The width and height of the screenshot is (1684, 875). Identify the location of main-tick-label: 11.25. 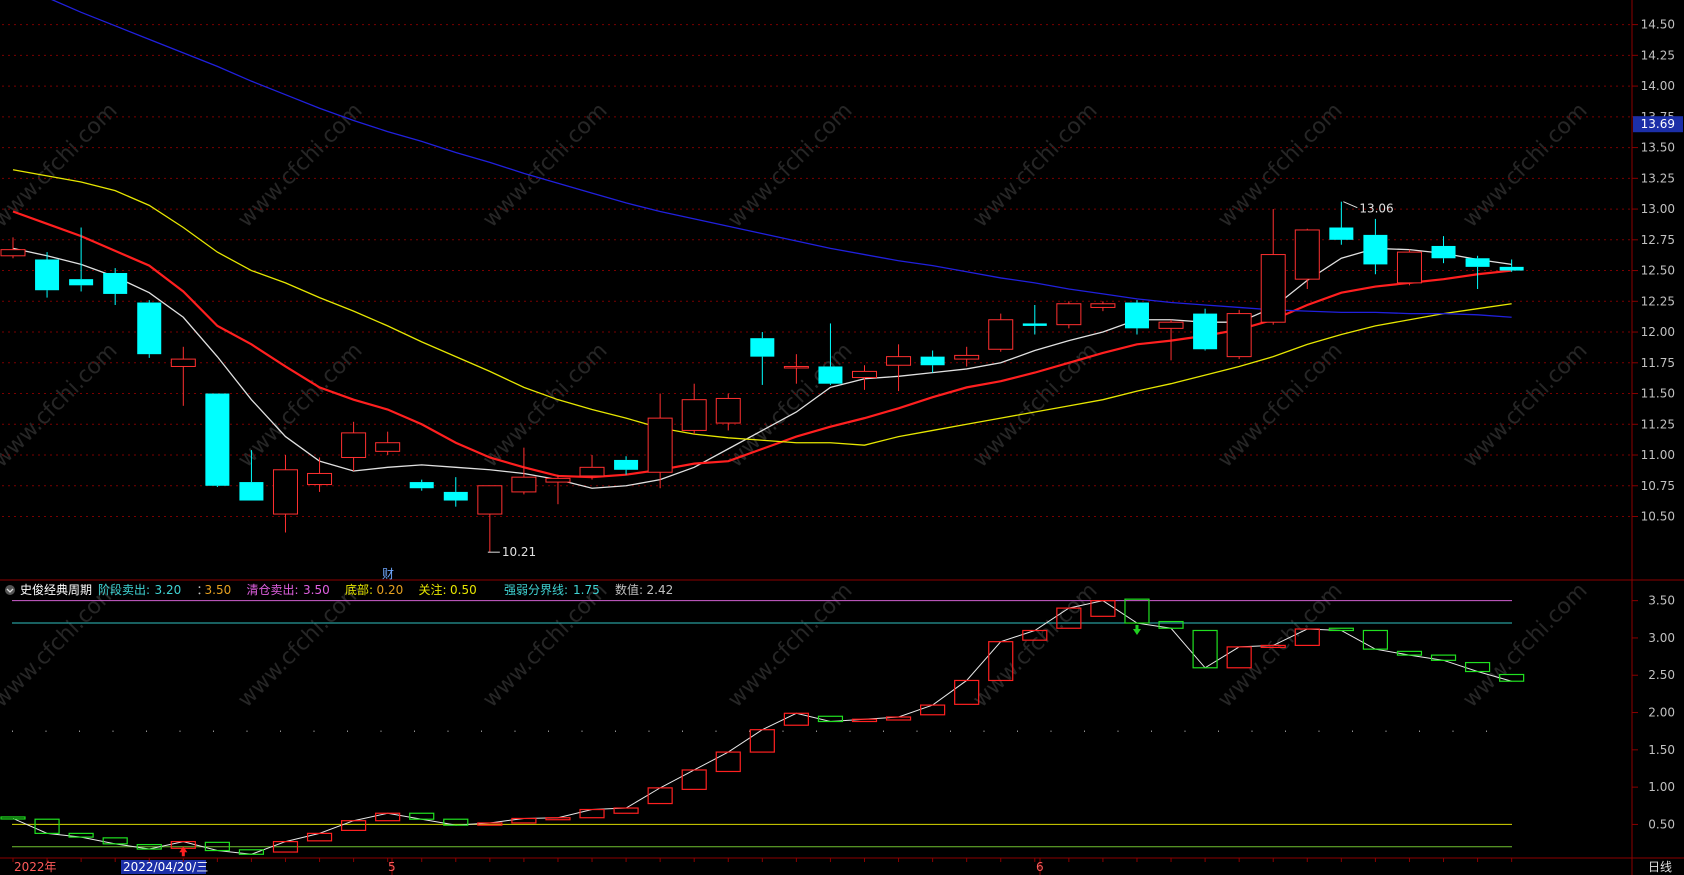
(1658, 424).